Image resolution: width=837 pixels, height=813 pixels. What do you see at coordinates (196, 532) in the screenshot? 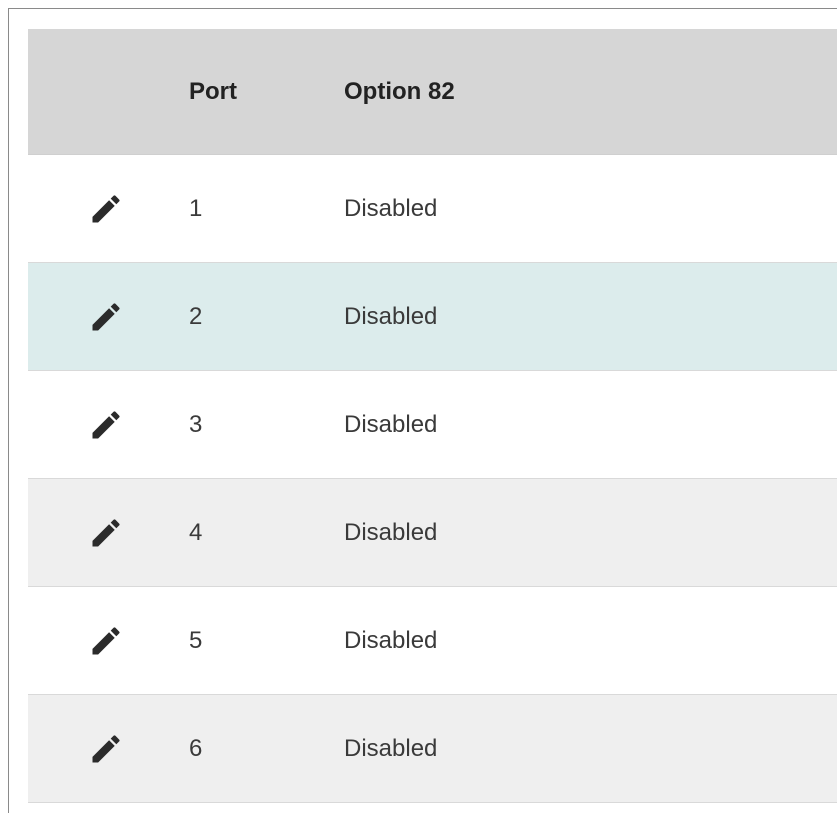
I see `port-cell: 4` at bounding box center [196, 532].